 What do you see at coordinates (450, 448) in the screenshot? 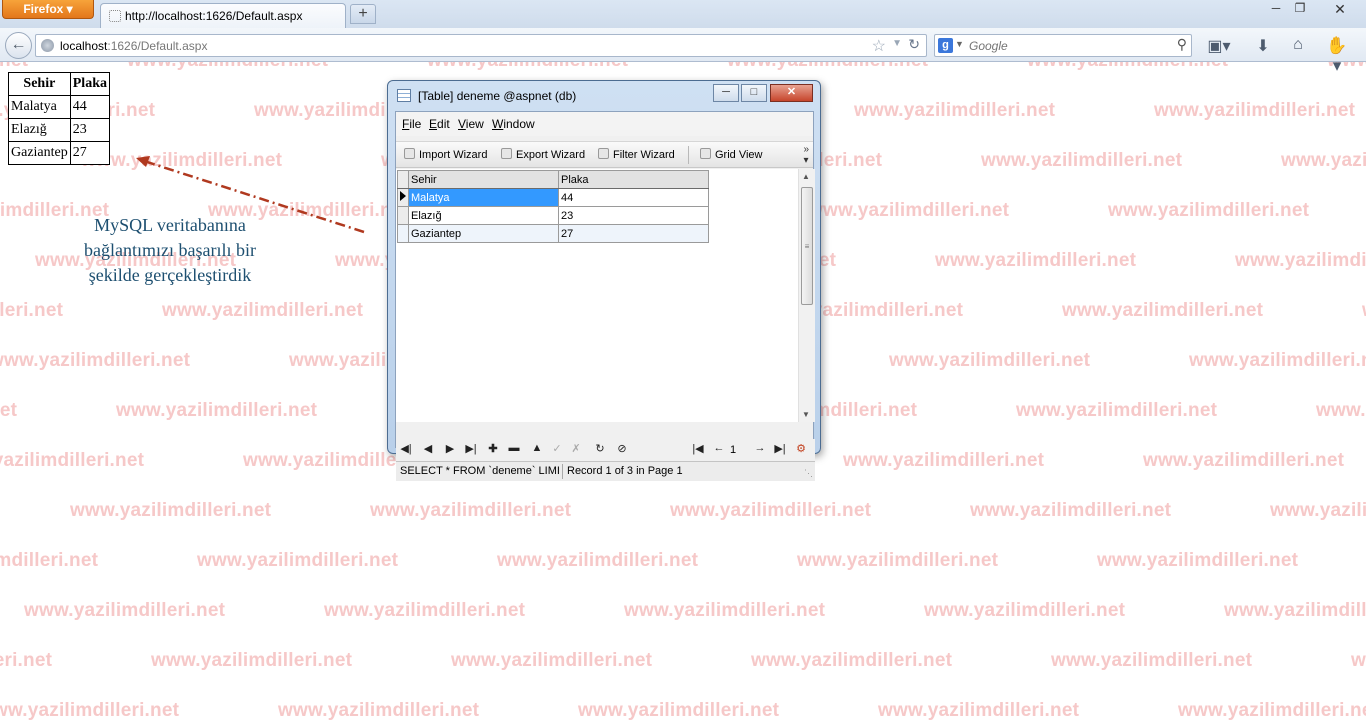
I see `next-record-icon: ▶` at bounding box center [450, 448].